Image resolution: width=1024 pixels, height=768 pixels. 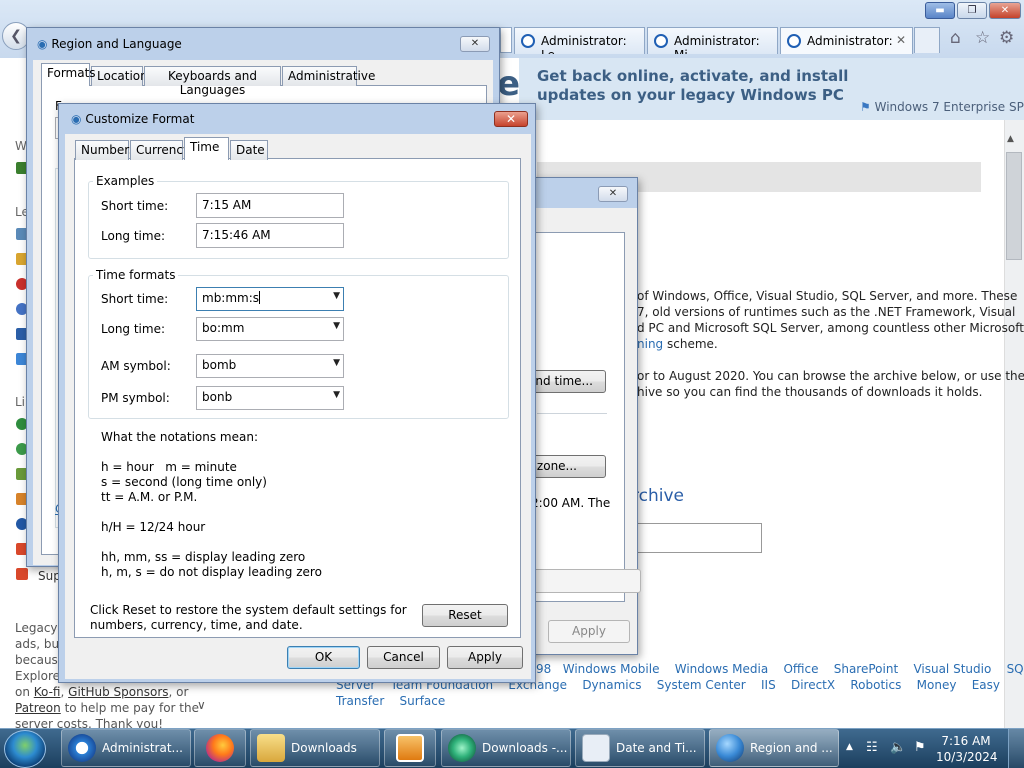 I want to click on apply-button: Apply, so click(x=485, y=657).